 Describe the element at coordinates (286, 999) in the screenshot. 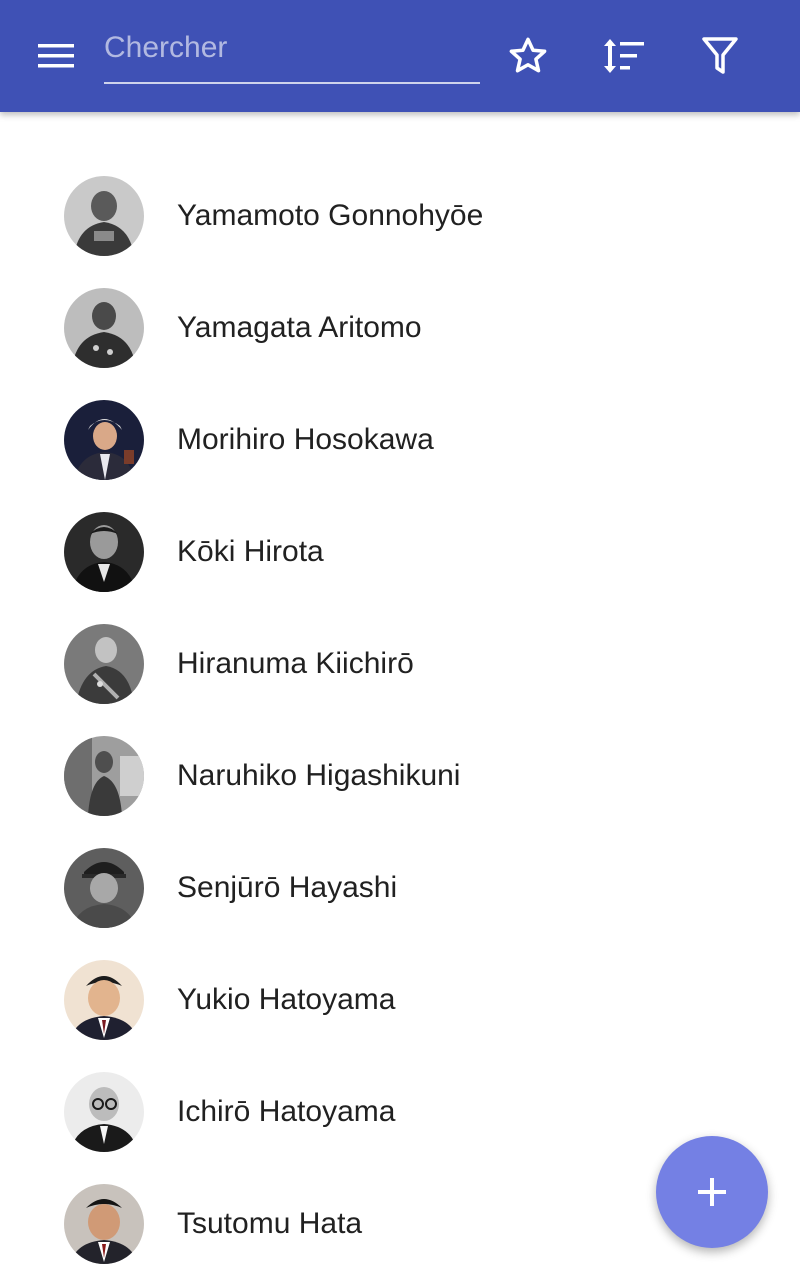

I see `list-item-label: Yukio Hatoyama` at that location.